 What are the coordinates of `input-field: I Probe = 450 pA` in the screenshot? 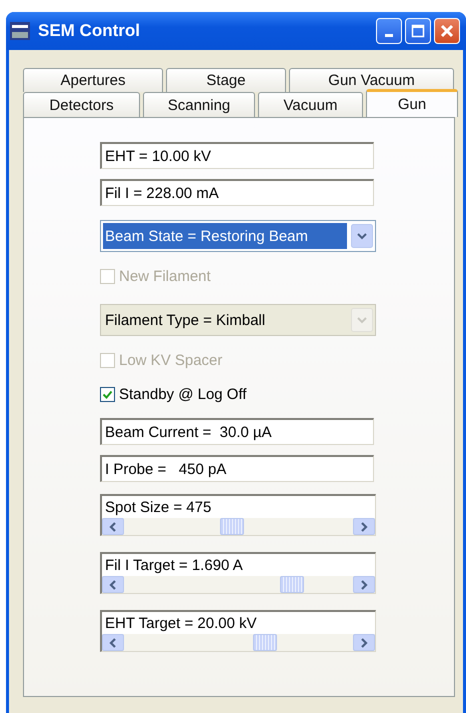 It's located at (237, 468).